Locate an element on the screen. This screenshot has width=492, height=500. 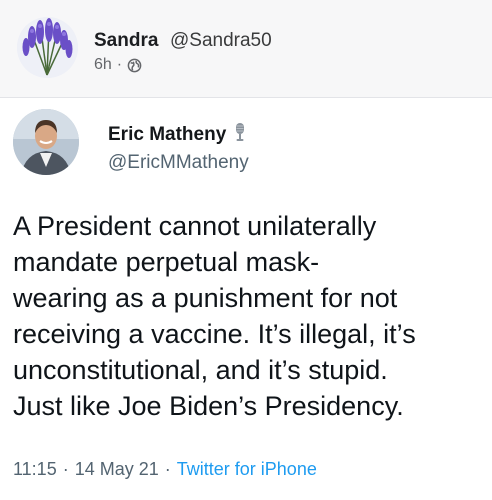
lavender-flowers-image is located at coordinates (47, 47).